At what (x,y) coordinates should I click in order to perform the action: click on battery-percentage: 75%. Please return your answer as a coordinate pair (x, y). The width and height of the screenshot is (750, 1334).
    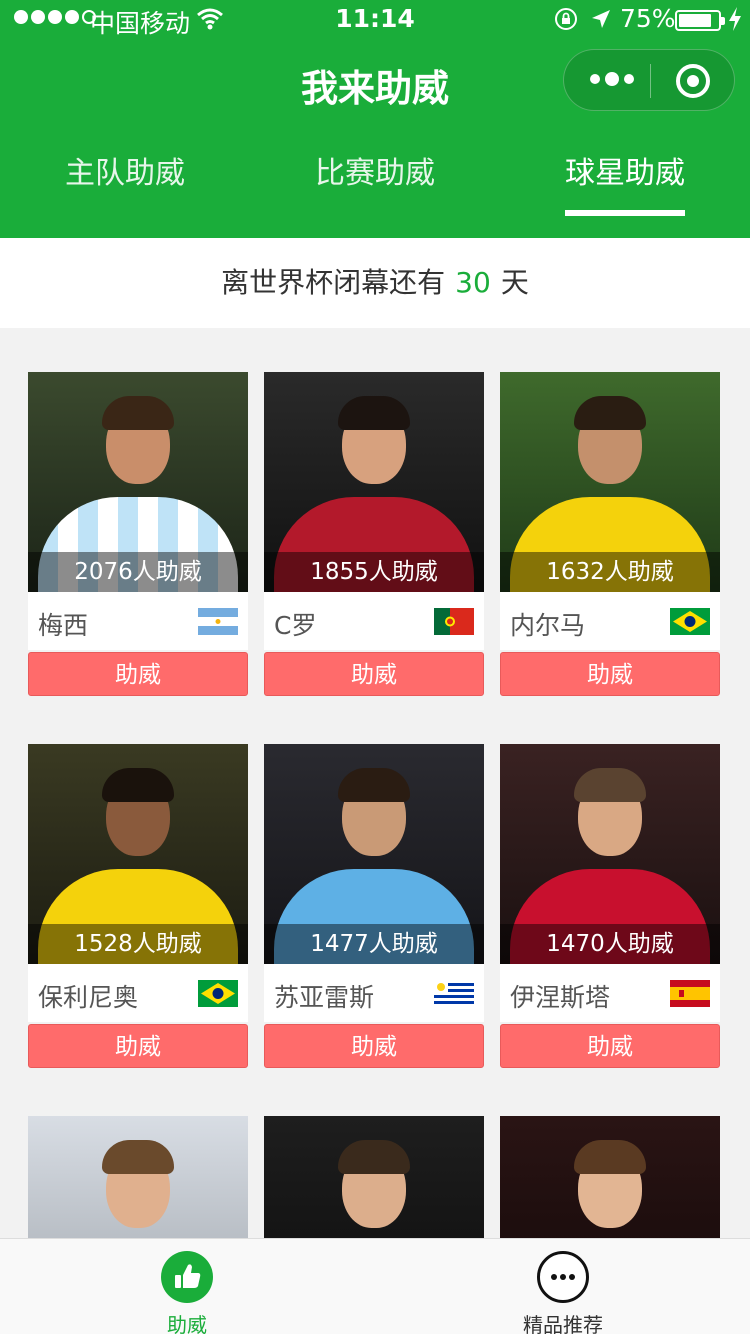
    Looking at the image, I should click on (648, 18).